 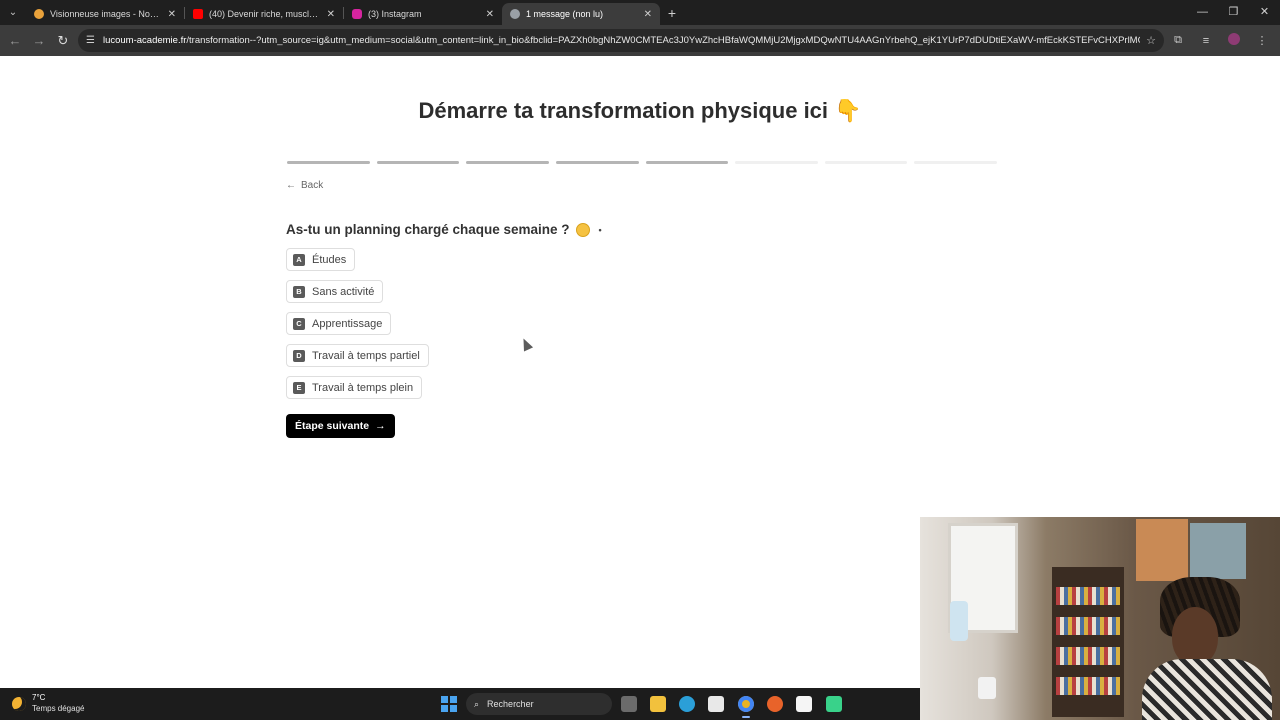 I want to click on file-explorer-icon, so click(x=658, y=704).